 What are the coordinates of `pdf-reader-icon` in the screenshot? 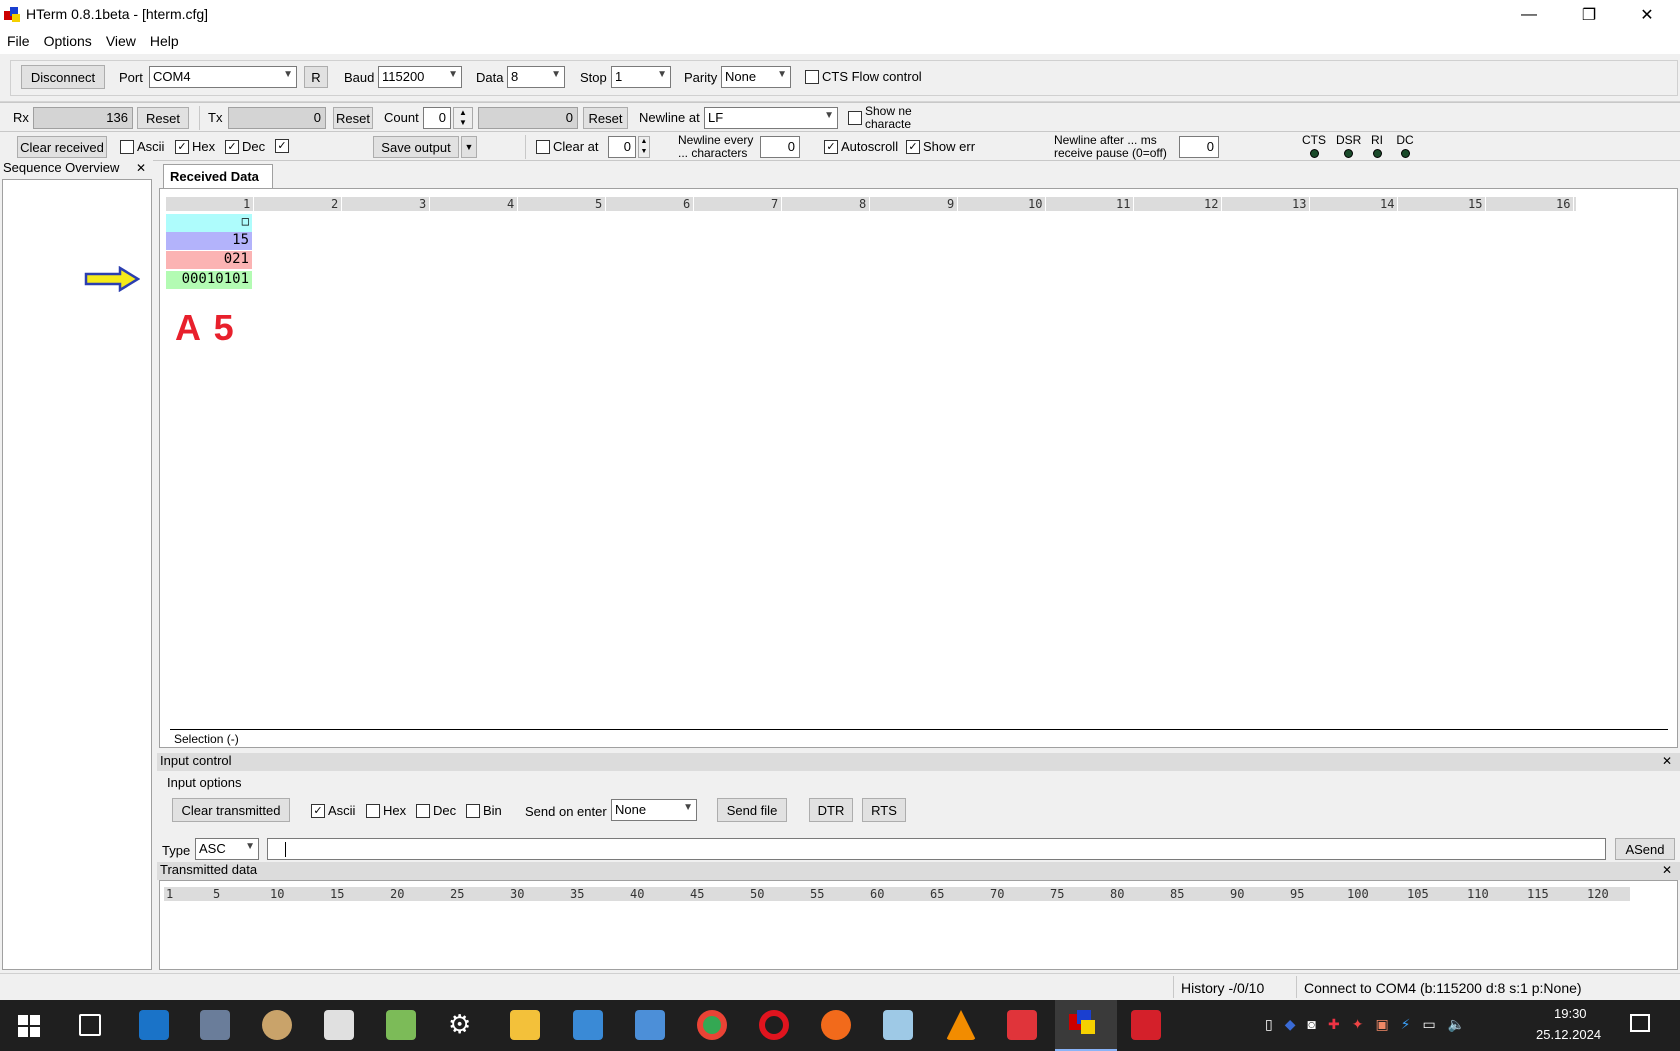 It's located at (1146, 1025).